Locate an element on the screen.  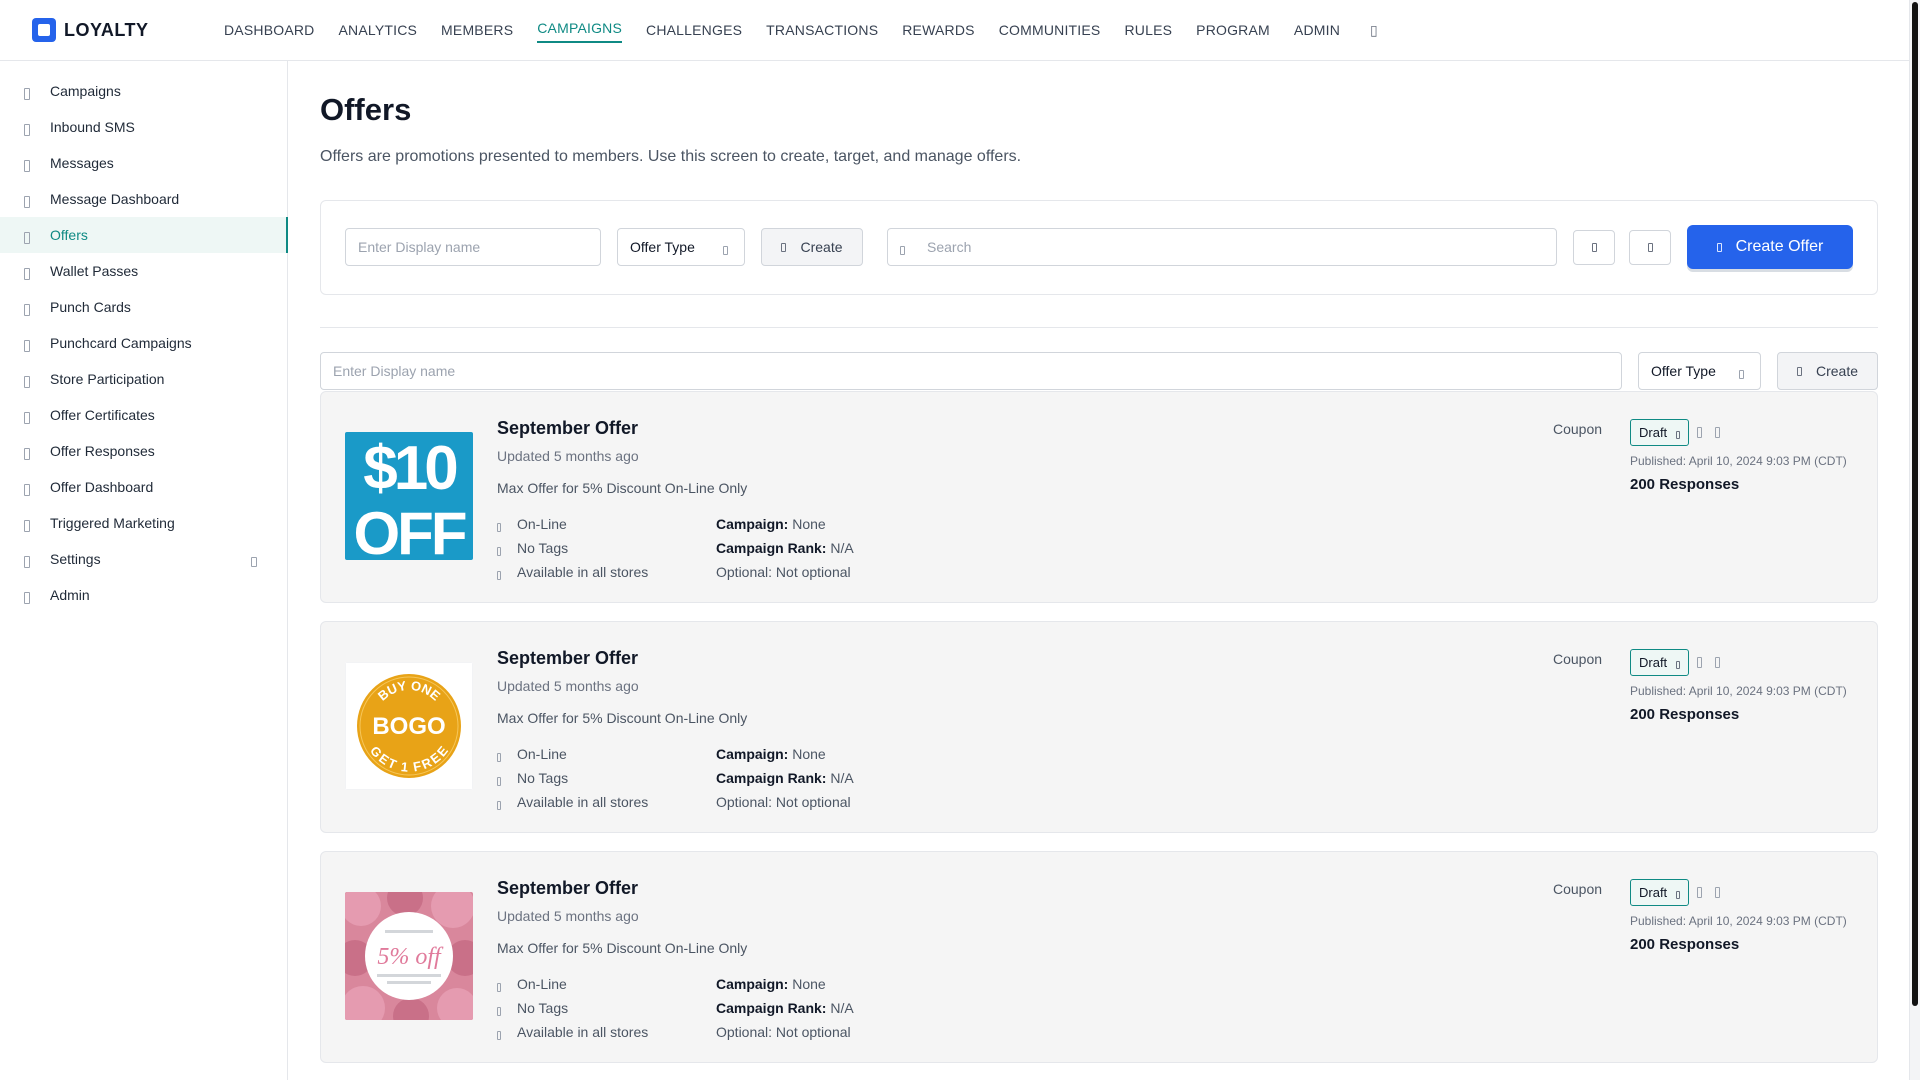
more-menu-icon: ▯ is located at coordinates (1374, 30).